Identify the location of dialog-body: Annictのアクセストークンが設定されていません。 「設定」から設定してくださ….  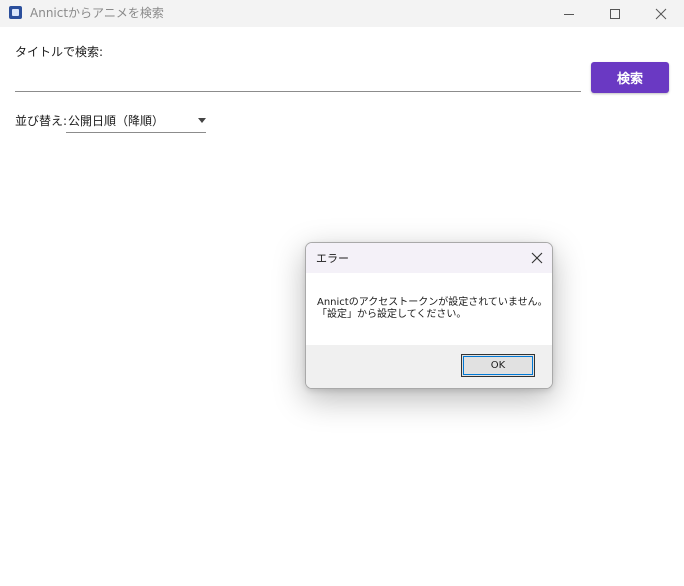
(429, 309).